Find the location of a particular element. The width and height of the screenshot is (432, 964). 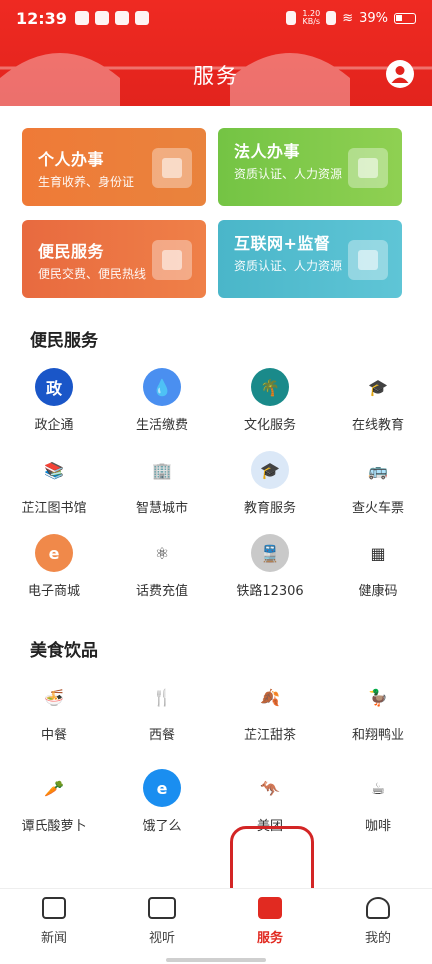

status-right: 1.20 KB/s ≋ 39% is located at coordinates (351, 18).